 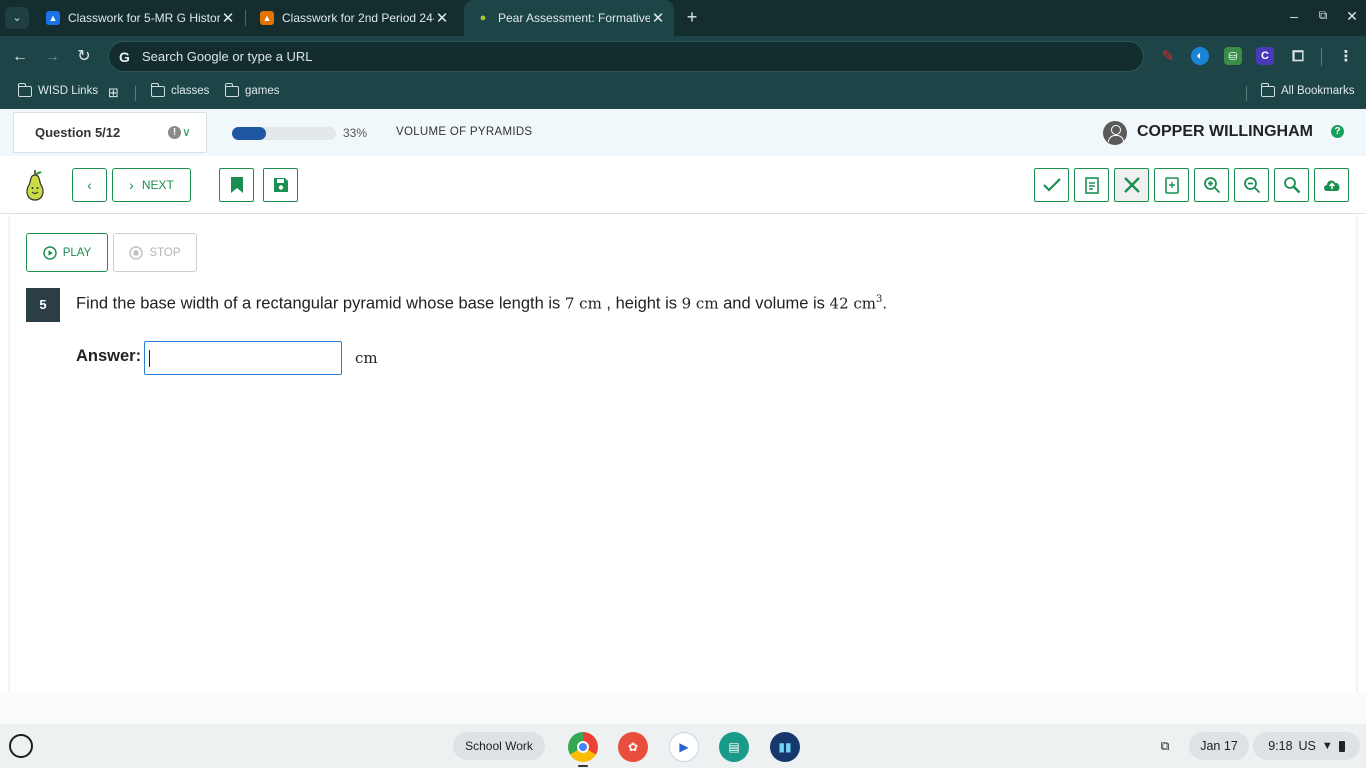 I want to click on google-g-icon: G, so click(x=124, y=56).